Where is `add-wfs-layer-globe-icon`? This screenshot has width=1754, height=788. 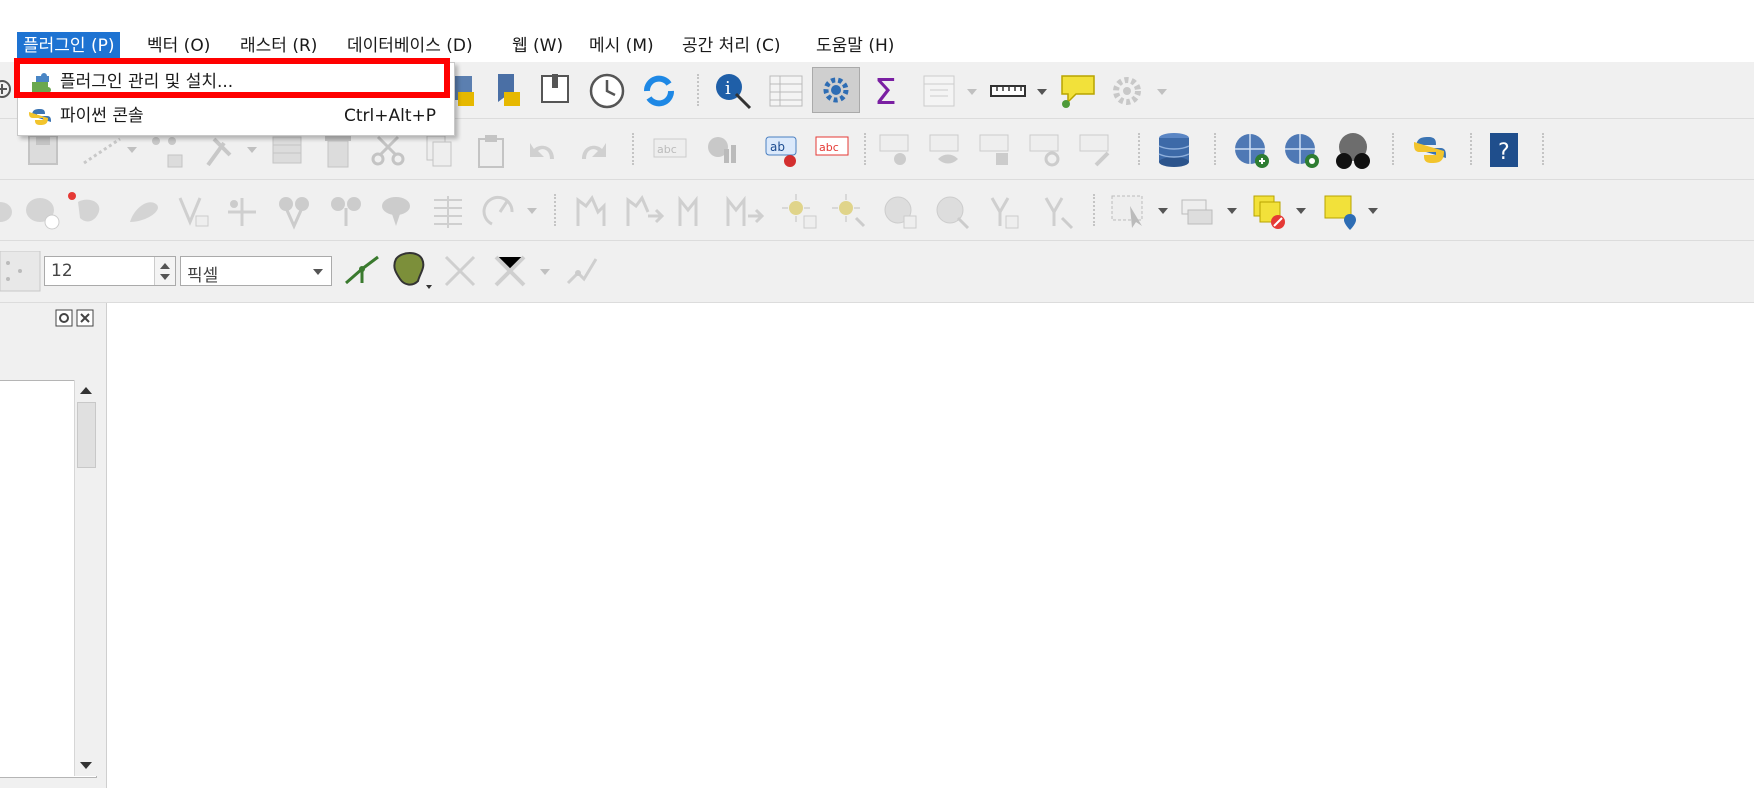
add-wfs-layer-globe-icon is located at coordinates (1302, 151).